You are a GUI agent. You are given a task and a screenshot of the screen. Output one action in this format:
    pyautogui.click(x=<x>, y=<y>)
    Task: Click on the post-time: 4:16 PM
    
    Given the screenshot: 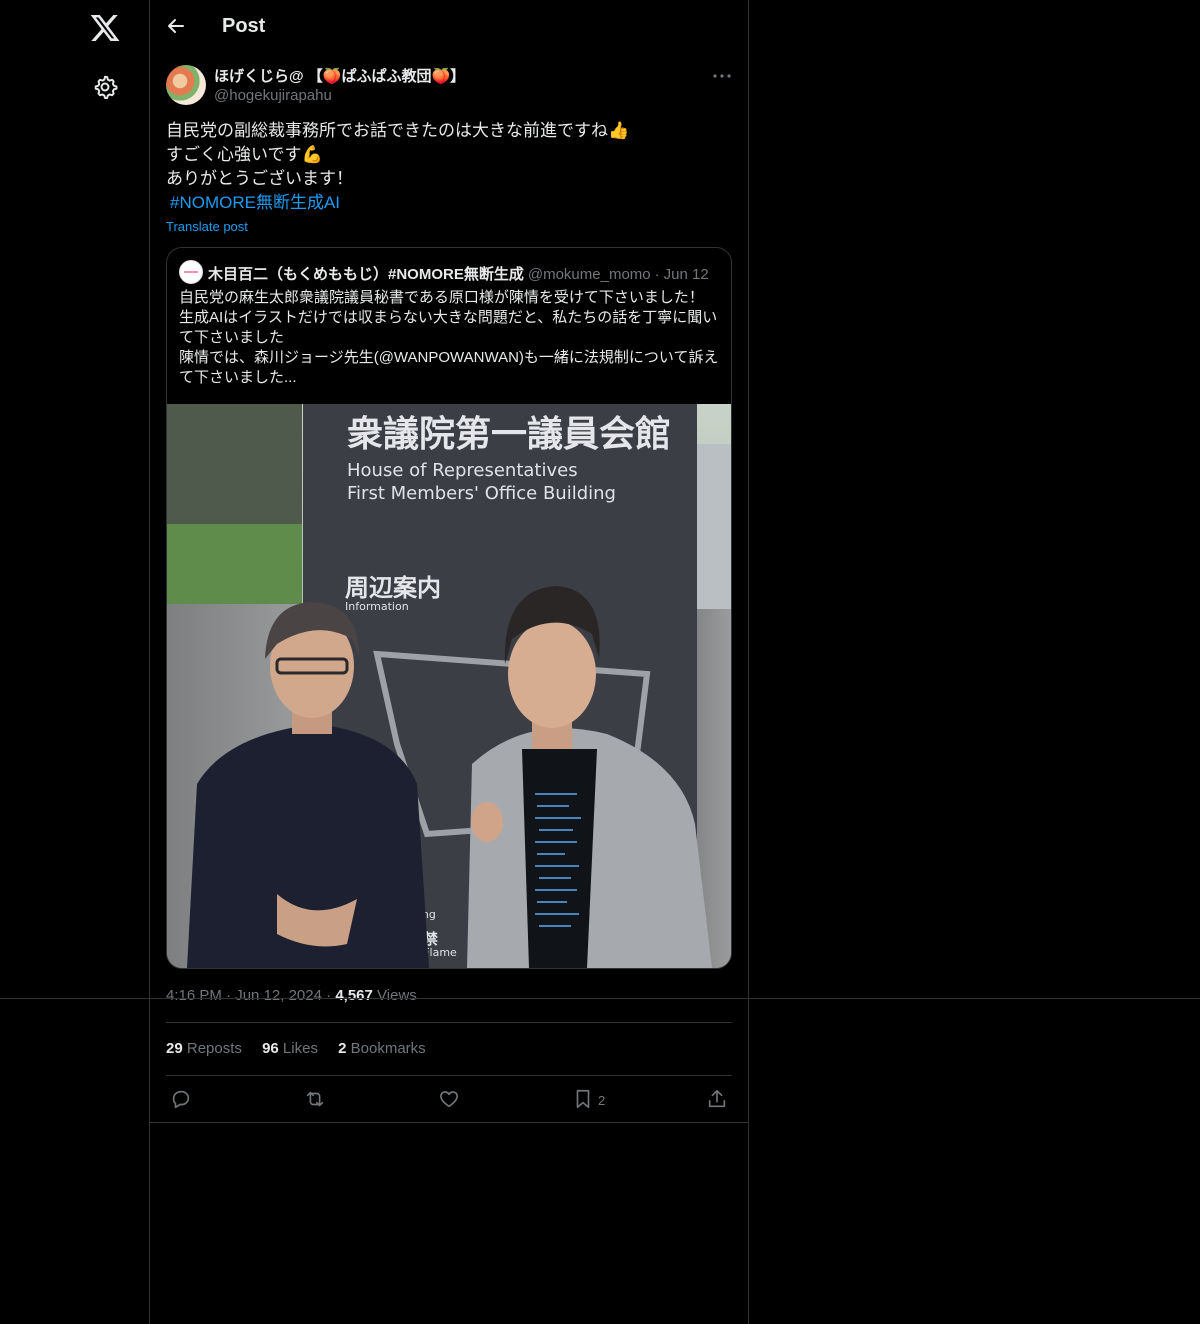 What is the action you would take?
    pyautogui.click(x=194, y=995)
    